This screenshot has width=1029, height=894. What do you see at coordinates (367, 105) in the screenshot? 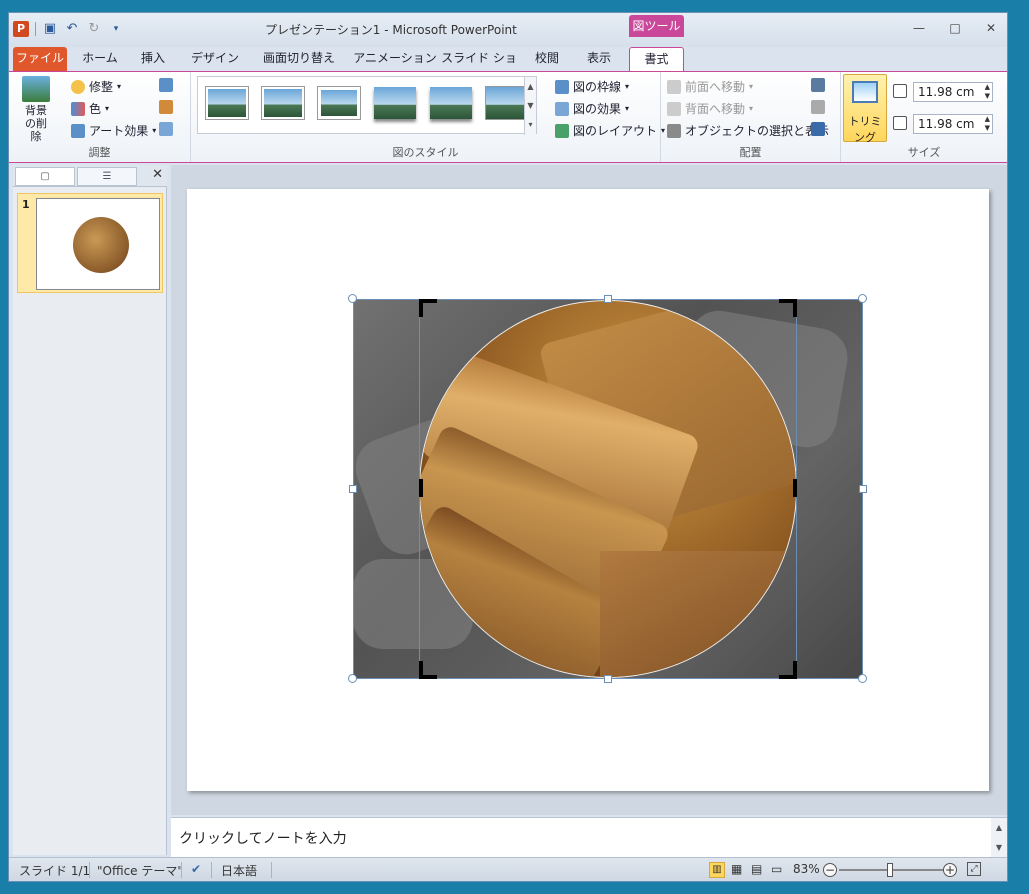
I see `picture-styles-gallery: ▲ ▼ ▾` at bounding box center [367, 105].